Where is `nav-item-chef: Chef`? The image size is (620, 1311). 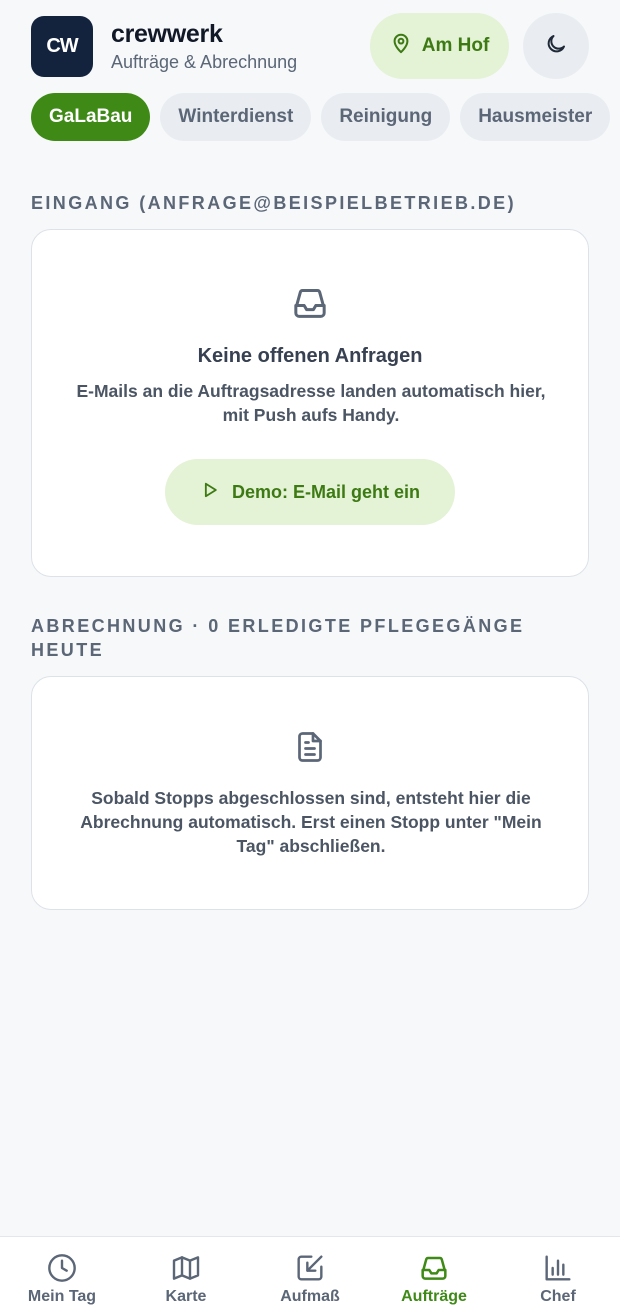 nav-item-chef: Chef is located at coordinates (558, 1274).